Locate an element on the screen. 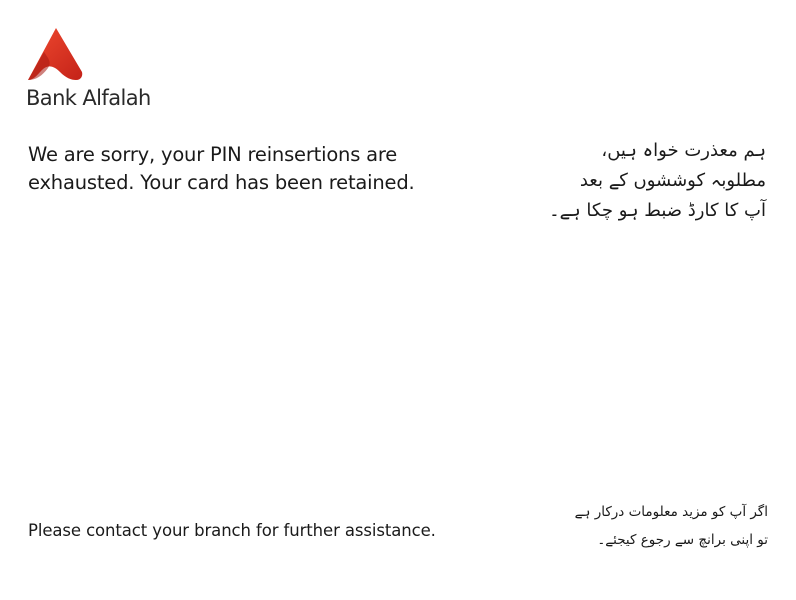  brand-name: Bank Alfalah is located at coordinates (88, 98).